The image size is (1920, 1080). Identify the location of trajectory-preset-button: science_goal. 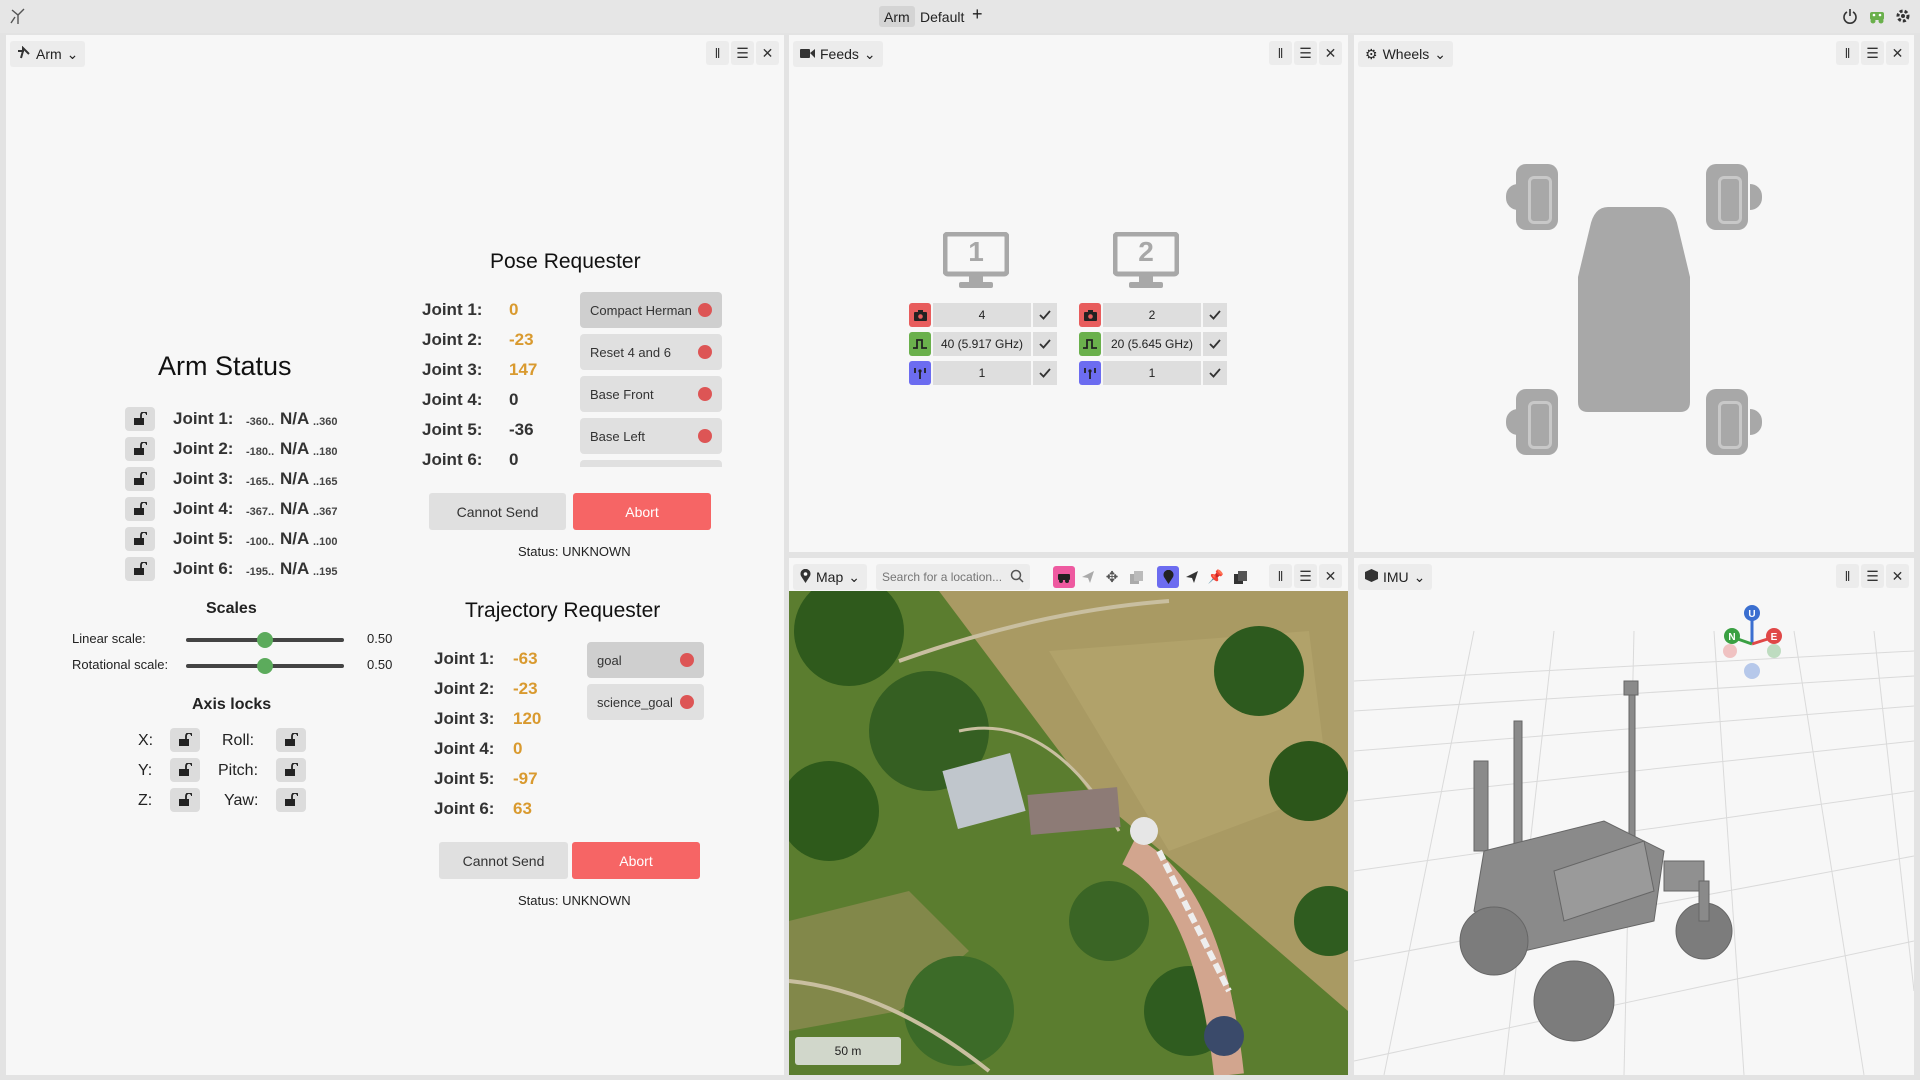
(645, 702).